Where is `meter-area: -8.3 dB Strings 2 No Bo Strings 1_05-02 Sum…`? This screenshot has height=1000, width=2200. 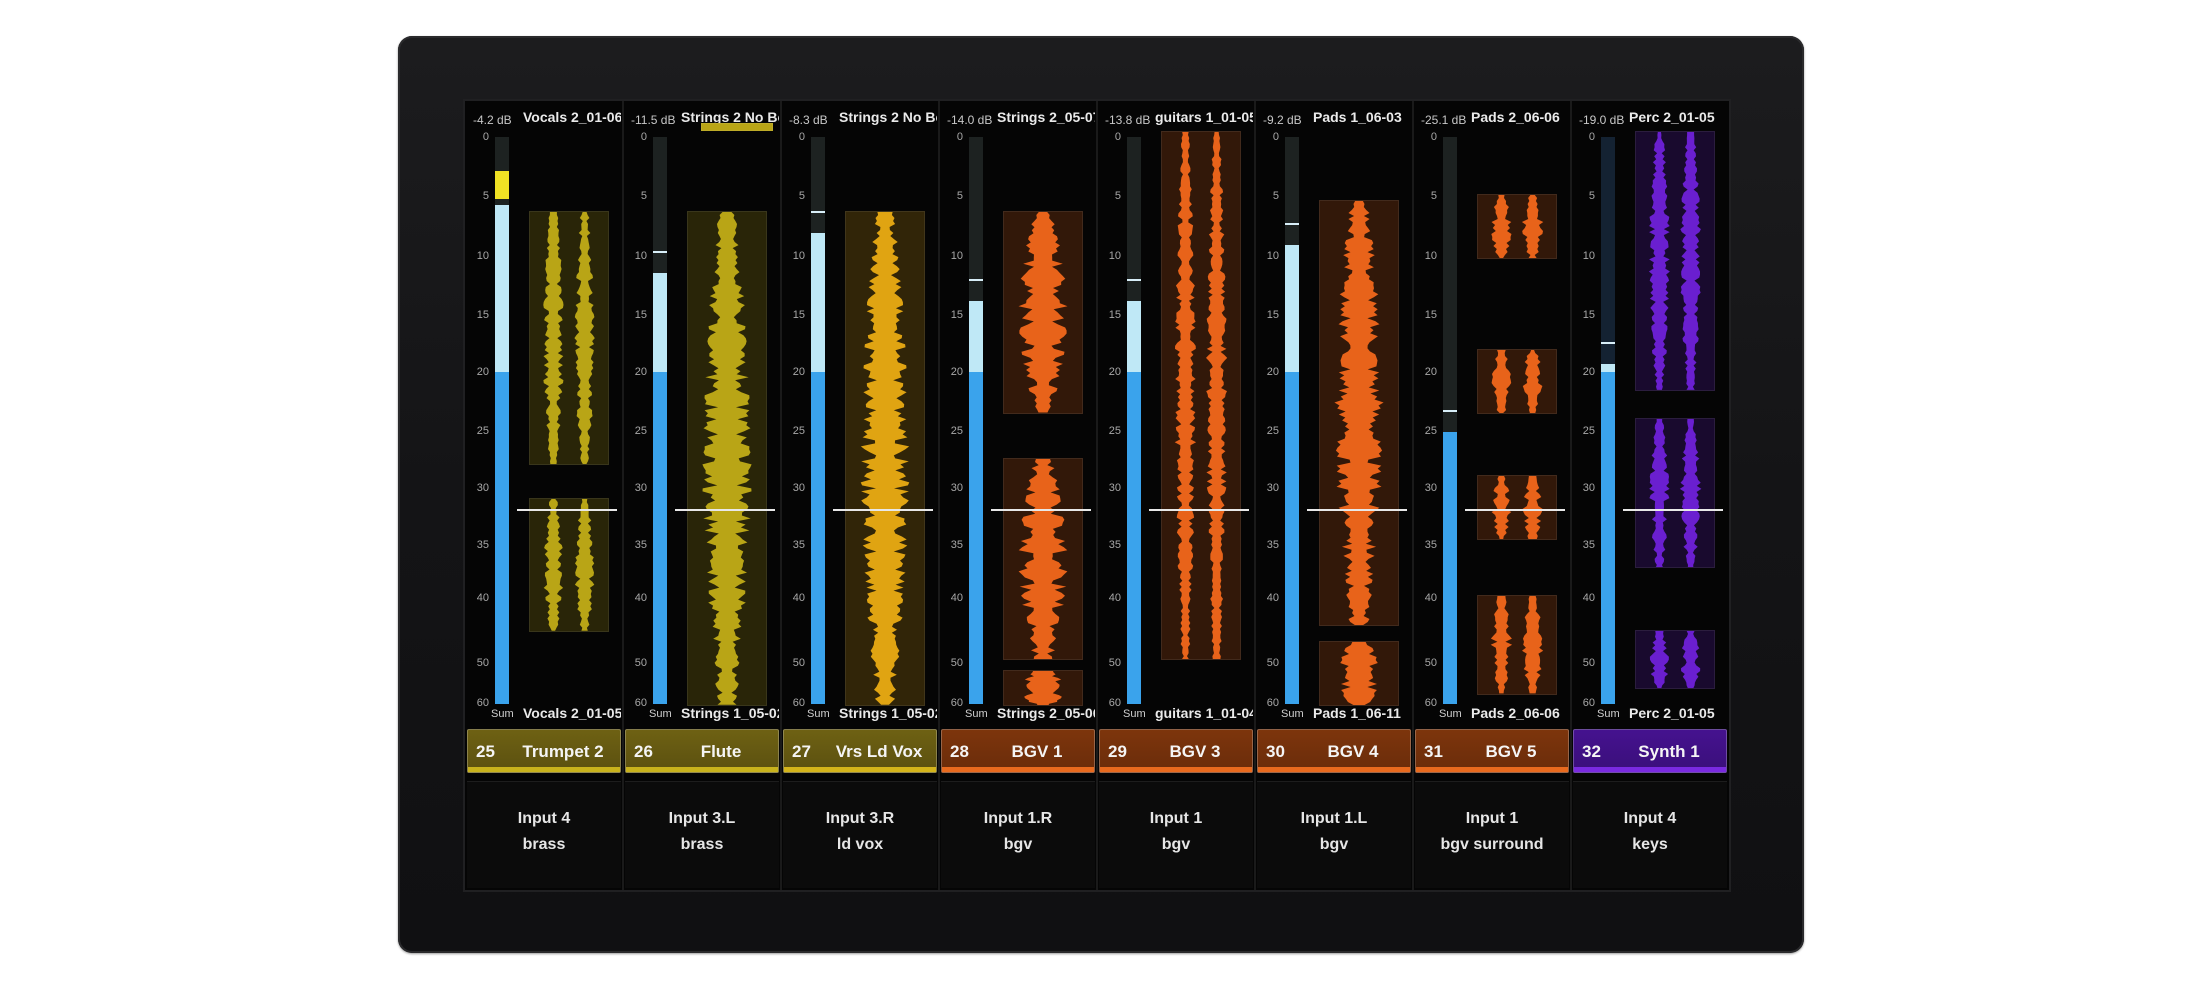 meter-area: -8.3 dB Strings 2 No Bo Strings 1_05-02 Sum… is located at coordinates (860, 411).